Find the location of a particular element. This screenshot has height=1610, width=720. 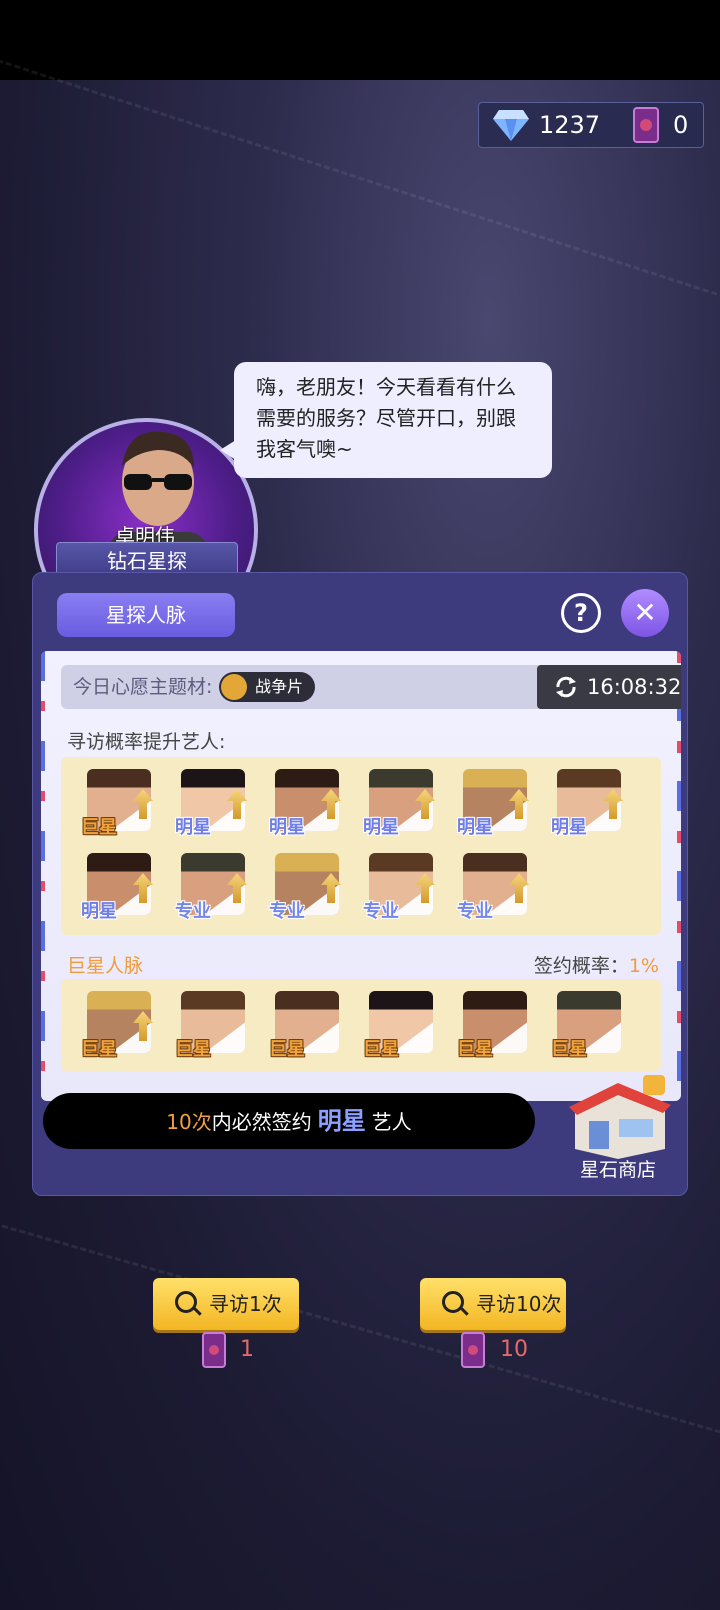

timer-text: 16:08:32 is located at coordinates (634, 687).